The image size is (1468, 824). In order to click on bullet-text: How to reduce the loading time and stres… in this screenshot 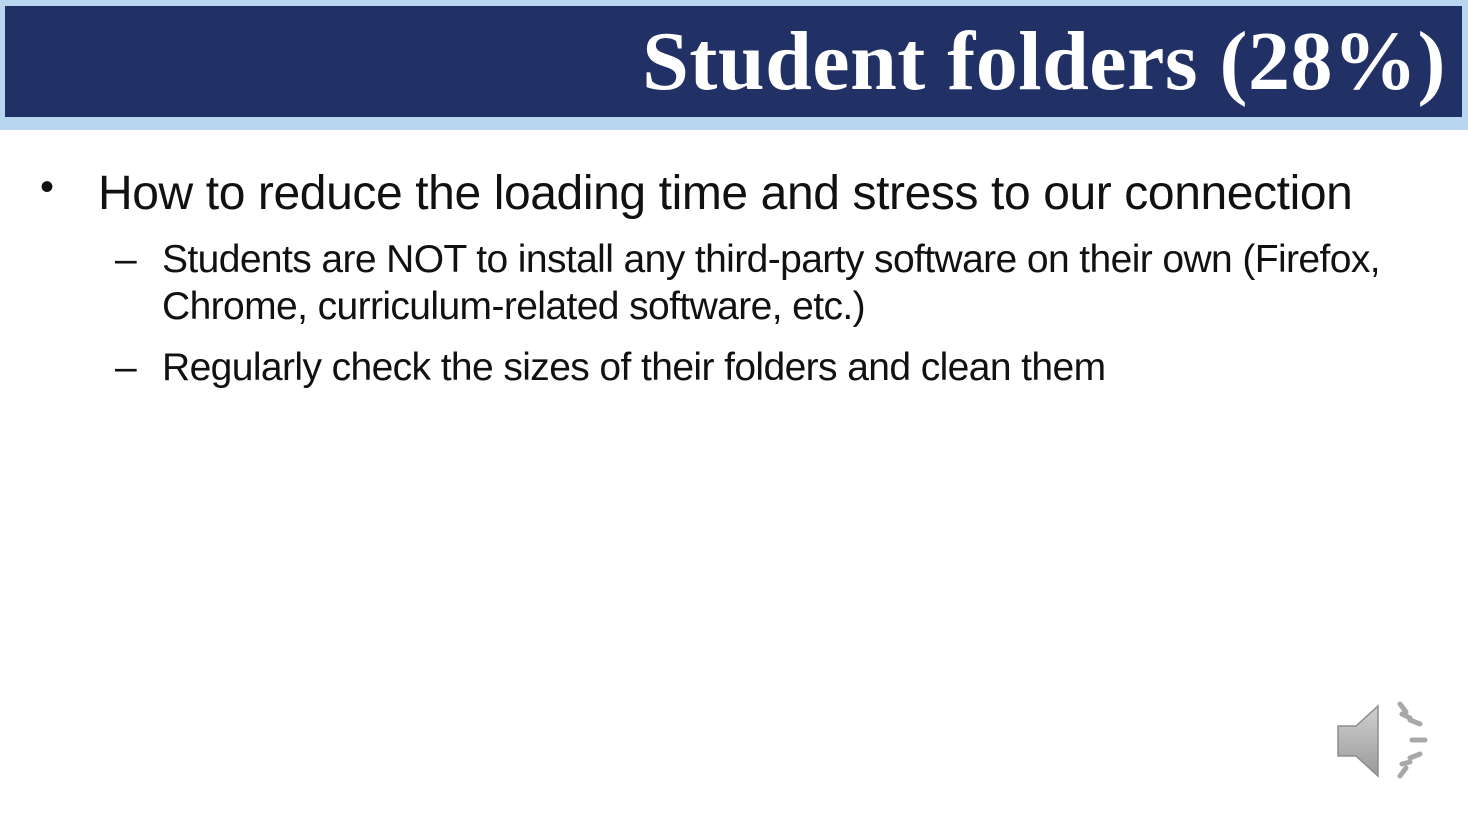, I will do `click(725, 193)`.